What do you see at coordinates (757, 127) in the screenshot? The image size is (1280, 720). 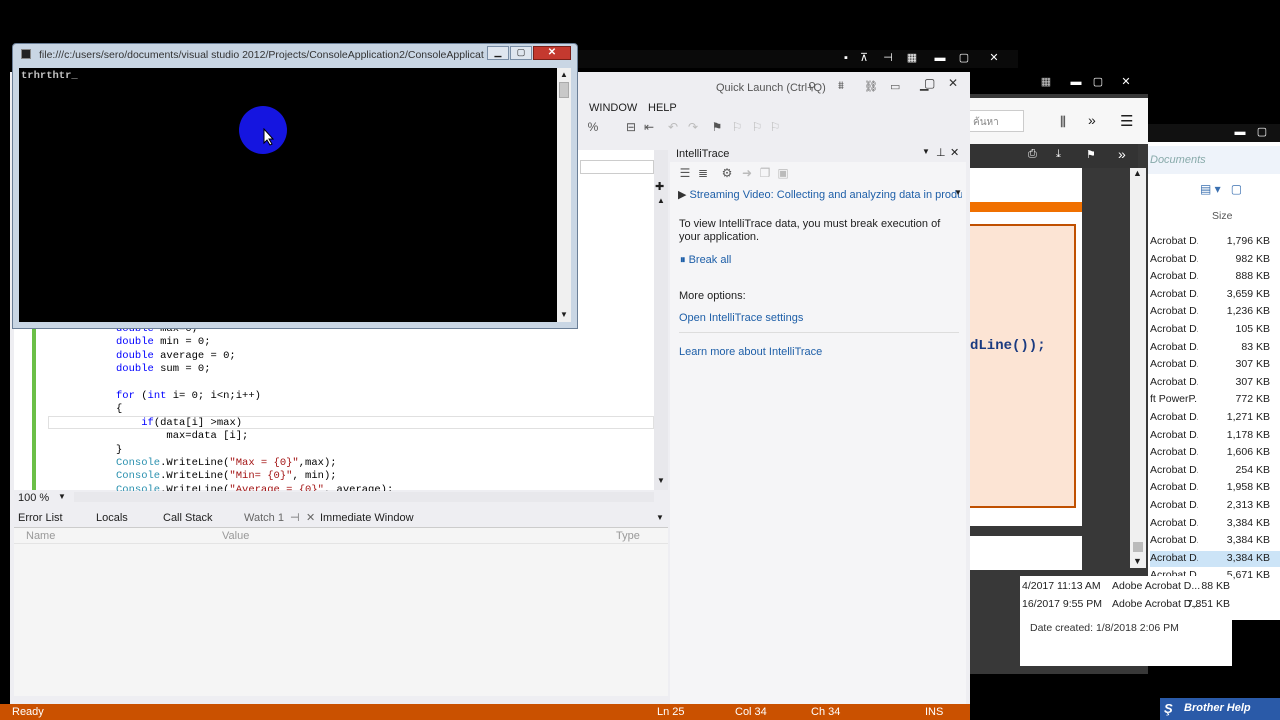 I see `toolbar-prev-bookmark-icon: ⚐` at bounding box center [757, 127].